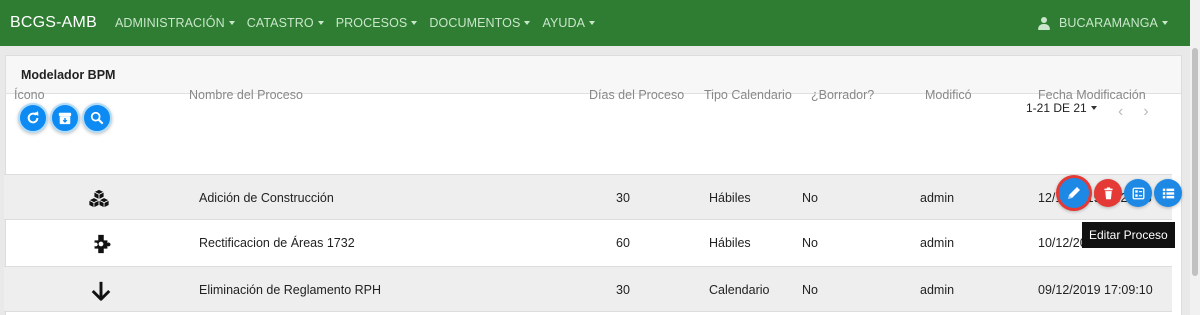 This screenshot has height=315, width=1200. Describe the element at coordinates (266, 198) in the screenshot. I see `process-name: Adición de Construcción` at that location.